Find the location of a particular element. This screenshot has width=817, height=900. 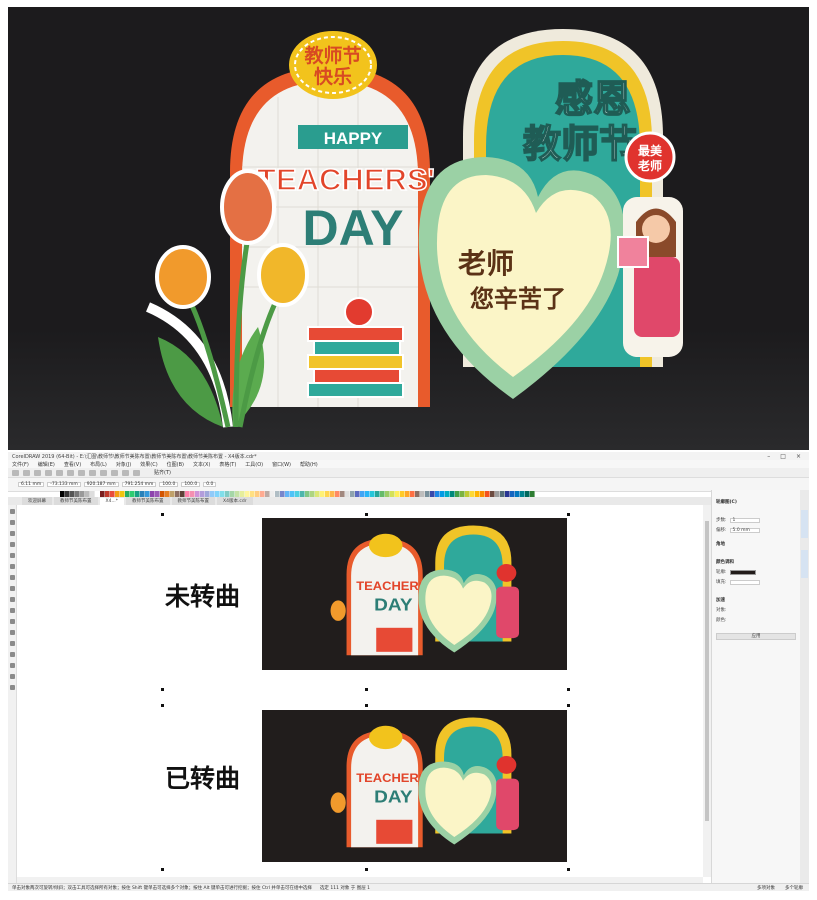

snap-dropdown: 贴齐(T) is located at coordinates (162, 472).